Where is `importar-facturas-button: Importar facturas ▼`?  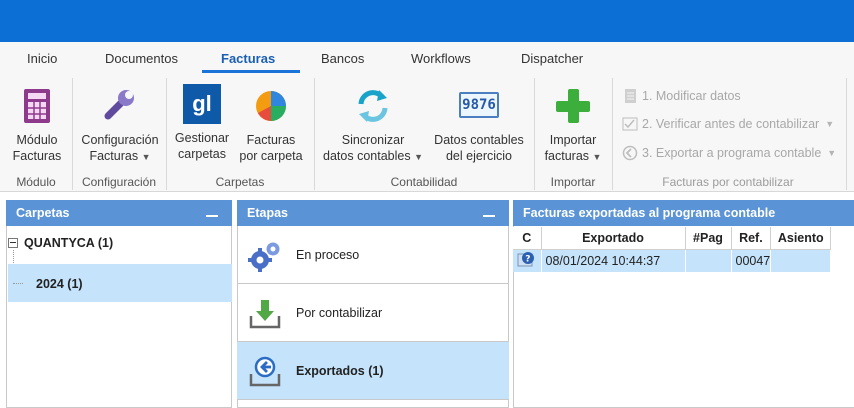 importar-facturas-button: Importar facturas ▼ is located at coordinates (573, 125).